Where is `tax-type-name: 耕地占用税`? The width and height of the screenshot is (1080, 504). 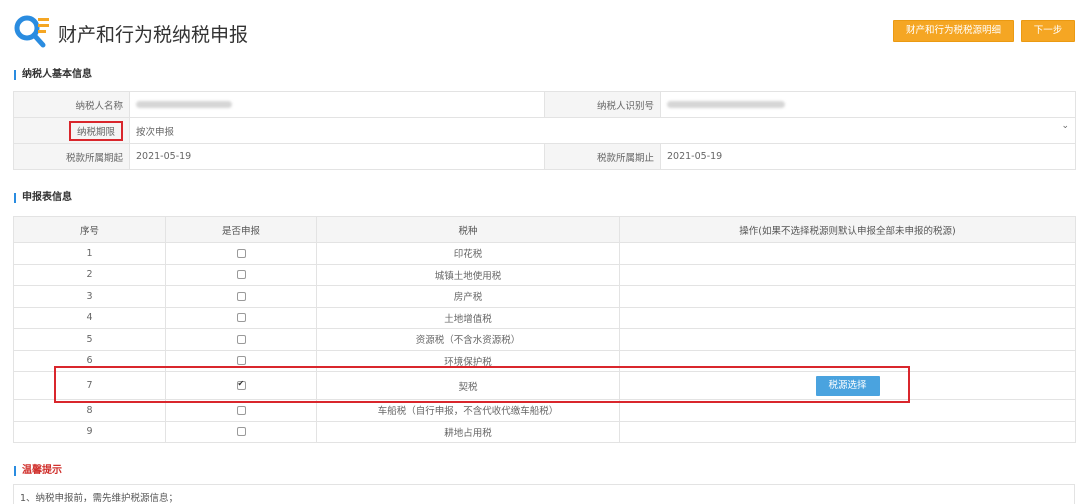 tax-type-name: 耕地占用税 is located at coordinates (468, 431).